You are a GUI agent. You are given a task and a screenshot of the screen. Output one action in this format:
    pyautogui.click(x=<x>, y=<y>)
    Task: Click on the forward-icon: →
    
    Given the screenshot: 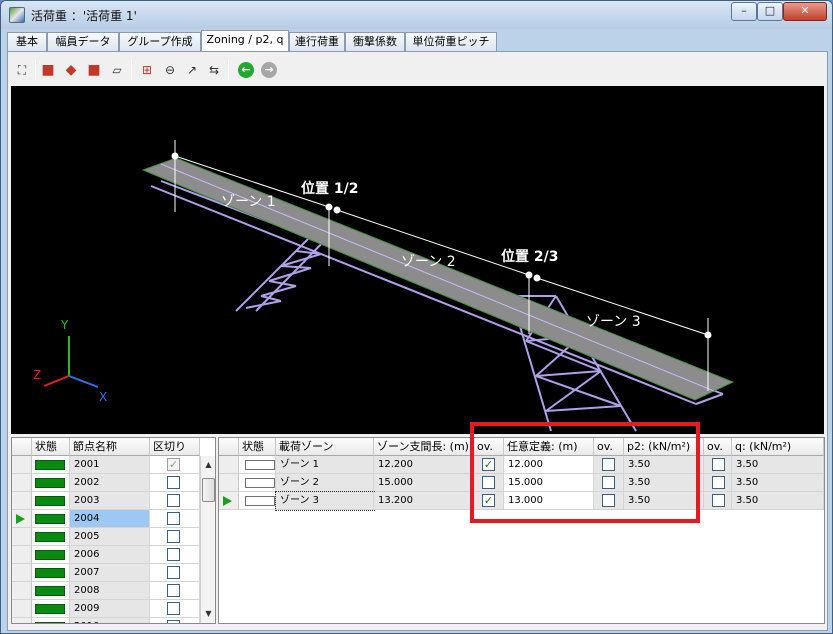 What is the action you would take?
    pyautogui.click(x=269, y=70)
    